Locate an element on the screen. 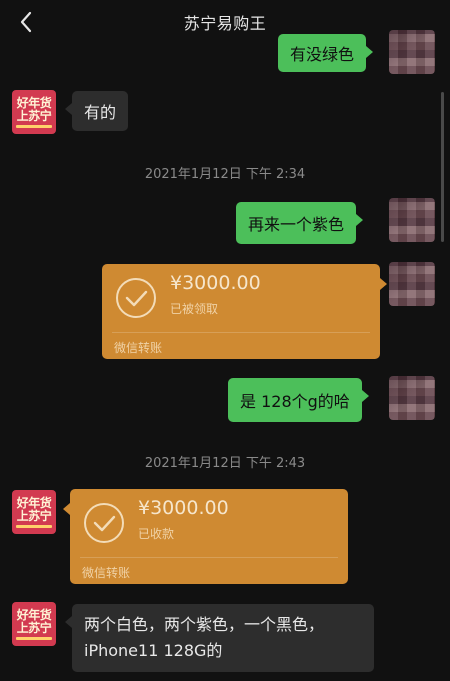 The height and width of the screenshot is (681, 450). message-text: 是 128个g的哈 is located at coordinates (295, 401).